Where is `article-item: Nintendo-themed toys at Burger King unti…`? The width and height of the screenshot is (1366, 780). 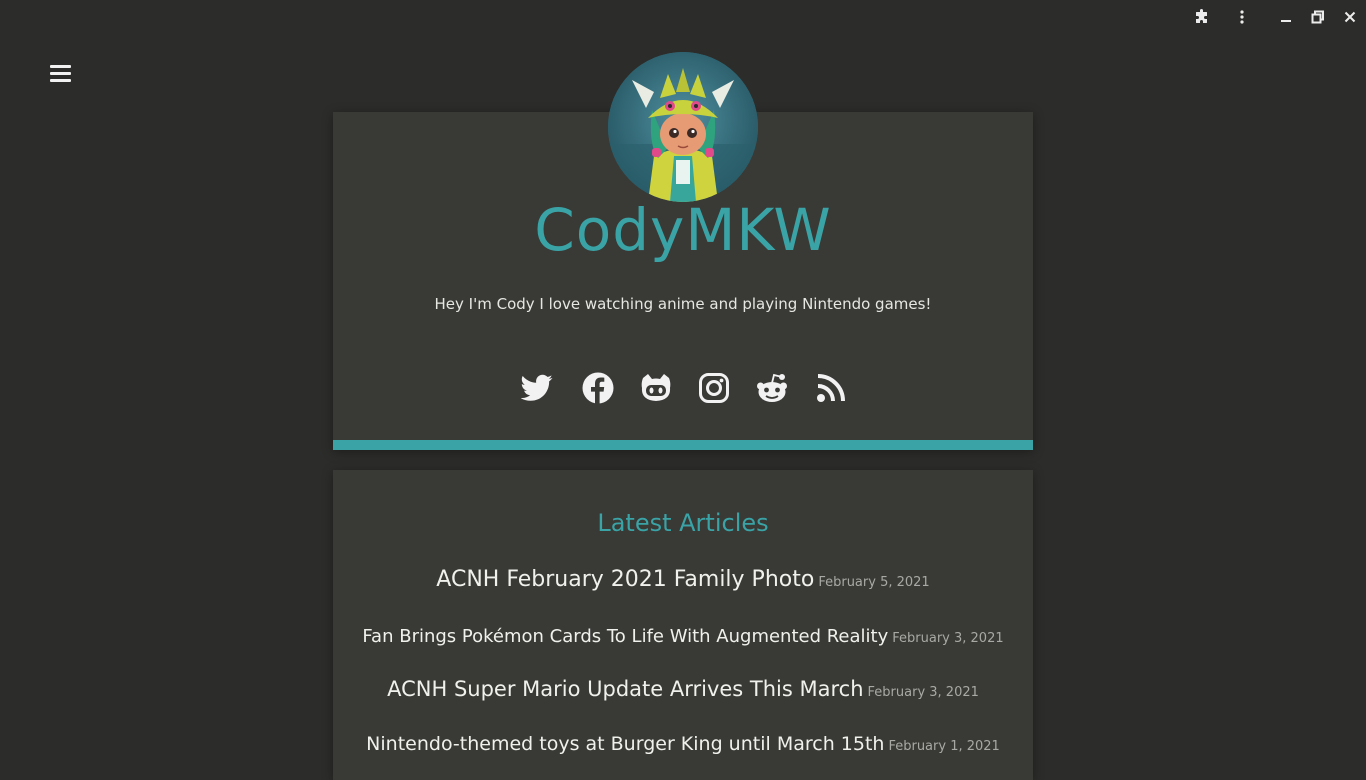
article-item: Nintendo-themed toys at Burger King unti… is located at coordinates (683, 744).